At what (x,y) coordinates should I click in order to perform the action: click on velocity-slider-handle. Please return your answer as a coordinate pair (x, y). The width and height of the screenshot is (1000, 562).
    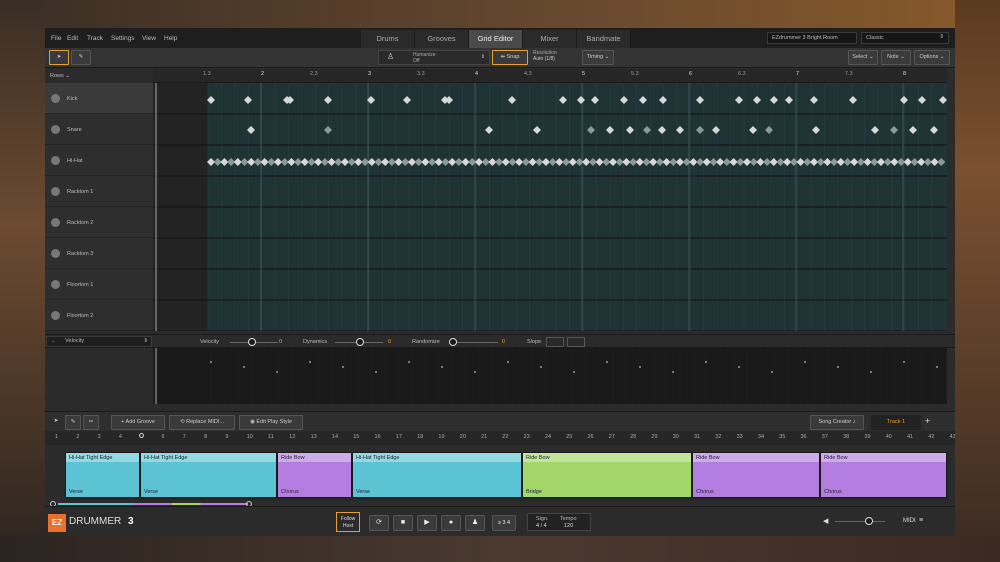
    Looking at the image, I should click on (252, 342).